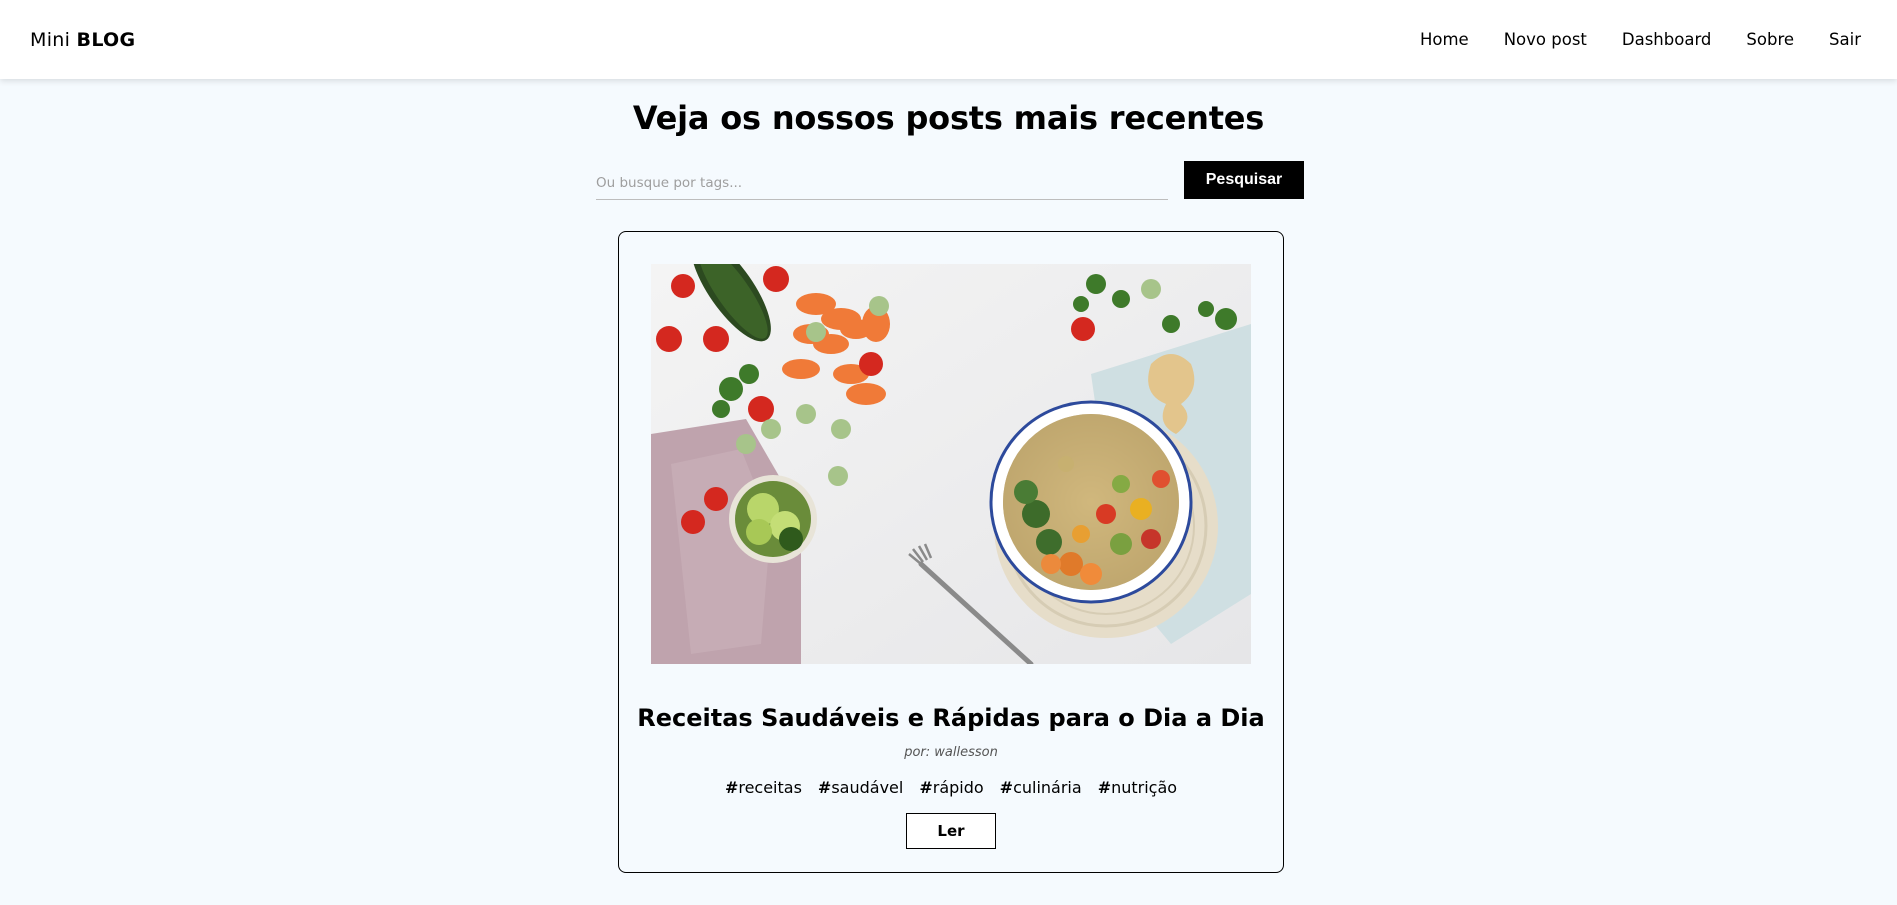  I want to click on nav-home: Home, so click(1444, 39).